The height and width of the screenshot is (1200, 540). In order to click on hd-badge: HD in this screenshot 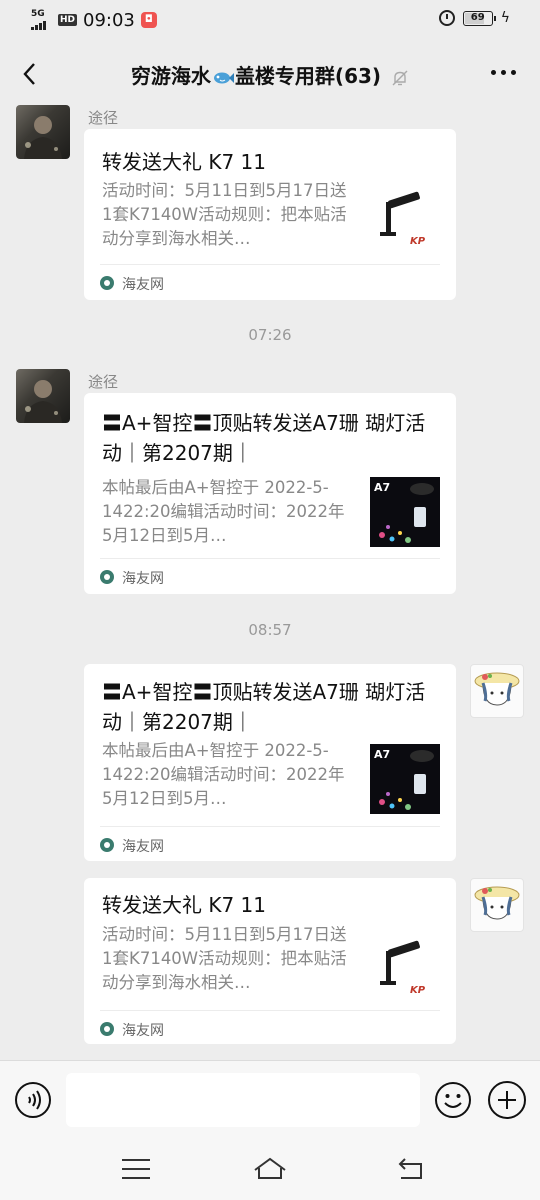, I will do `click(68, 20)`.